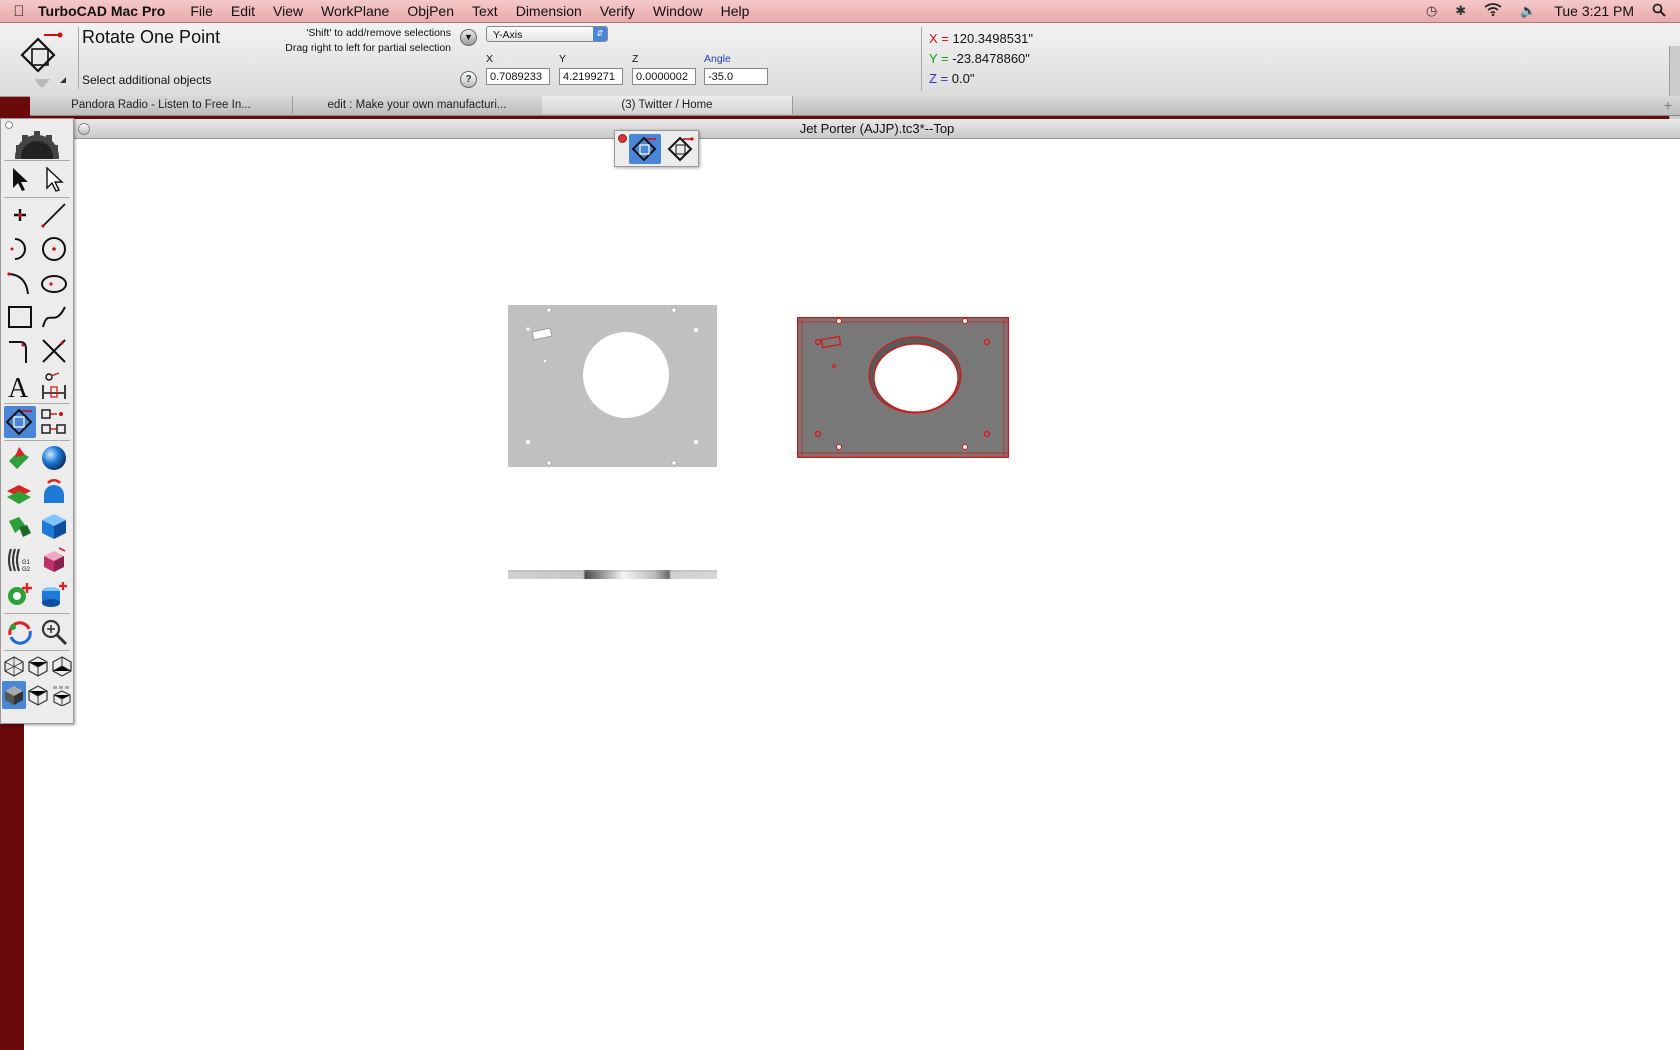 This screenshot has height=1050, width=1680. Describe the element at coordinates (14, 666) in the screenshot. I see `view-iso-wire-icon` at that location.